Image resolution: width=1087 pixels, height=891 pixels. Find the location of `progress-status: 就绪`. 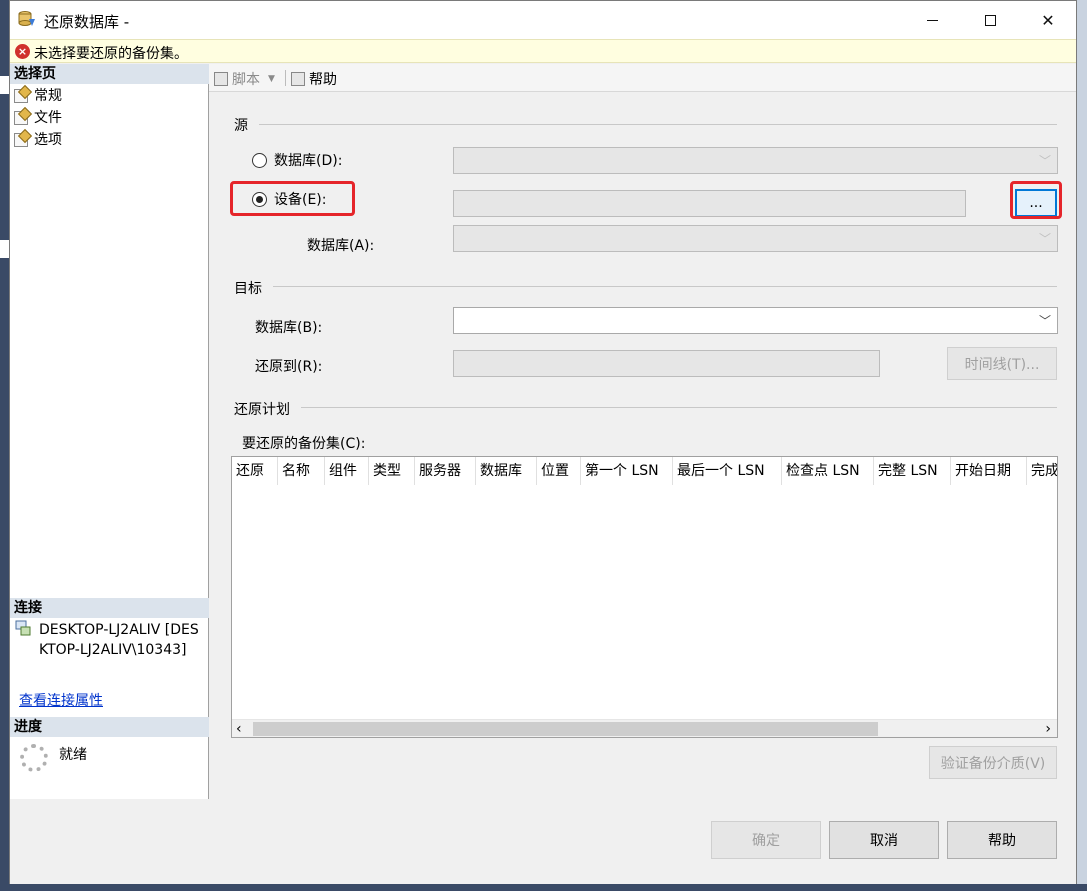

progress-status: 就绪 is located at coordinates (73, 755).